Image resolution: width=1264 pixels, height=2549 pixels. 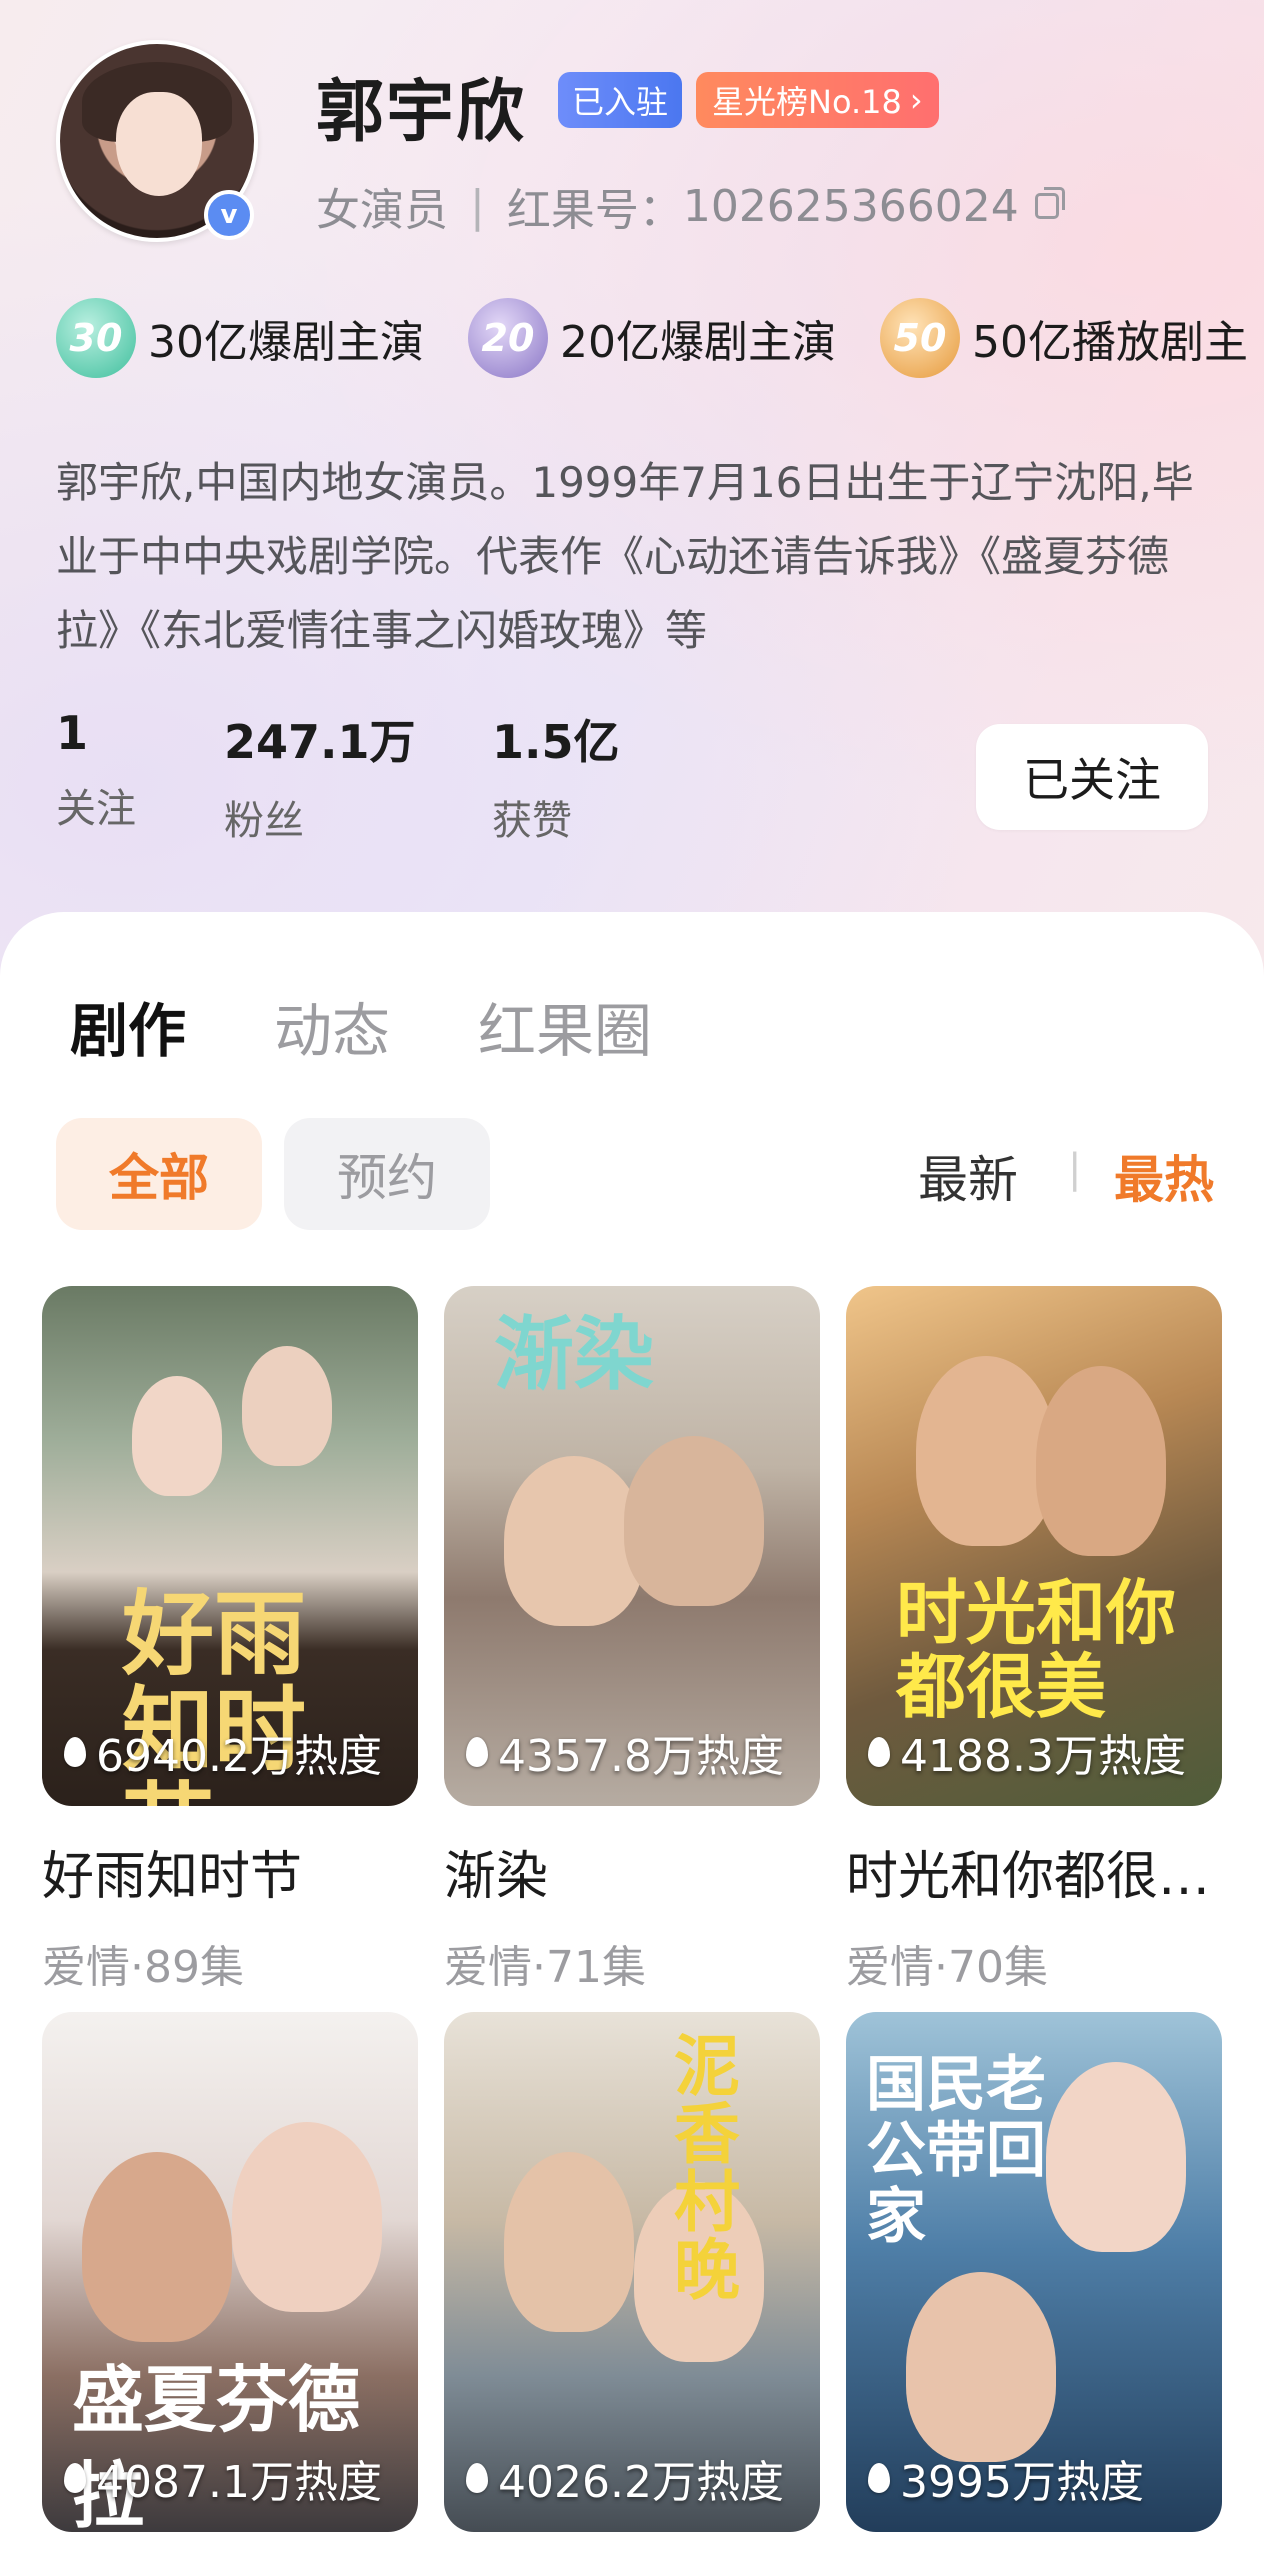 What do you see at coordinates (1092, 777) in the screenshot?
I see `follow-button: 已关注` at bounding box center [1092, 777].